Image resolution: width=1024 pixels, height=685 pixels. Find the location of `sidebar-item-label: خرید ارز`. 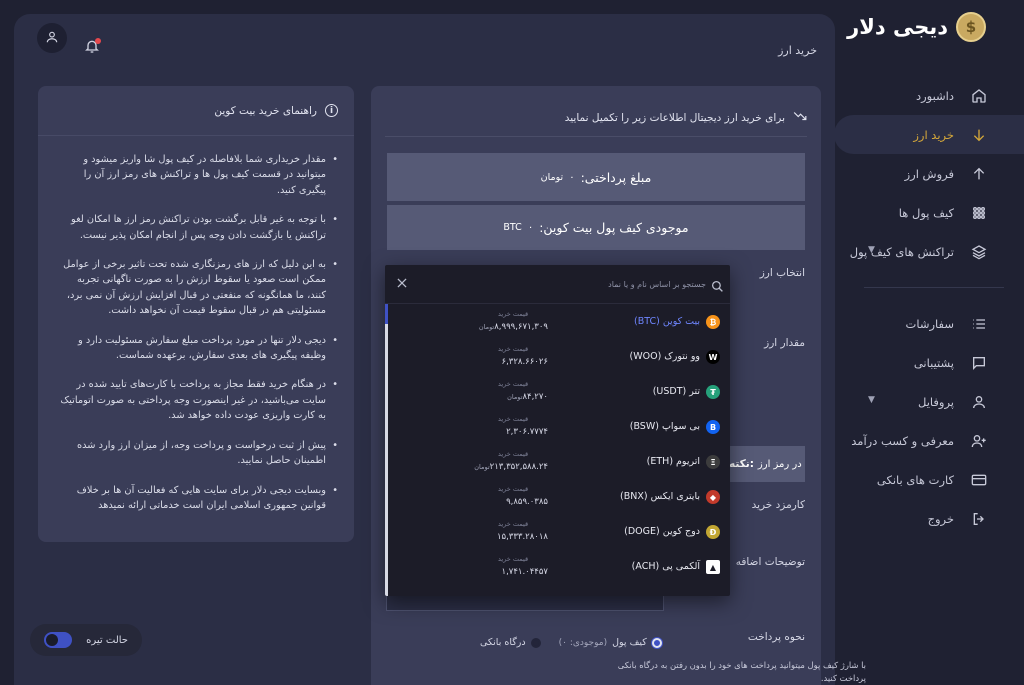

sidebar-item-label: خرید ارز is located at coordinates (933, 134).